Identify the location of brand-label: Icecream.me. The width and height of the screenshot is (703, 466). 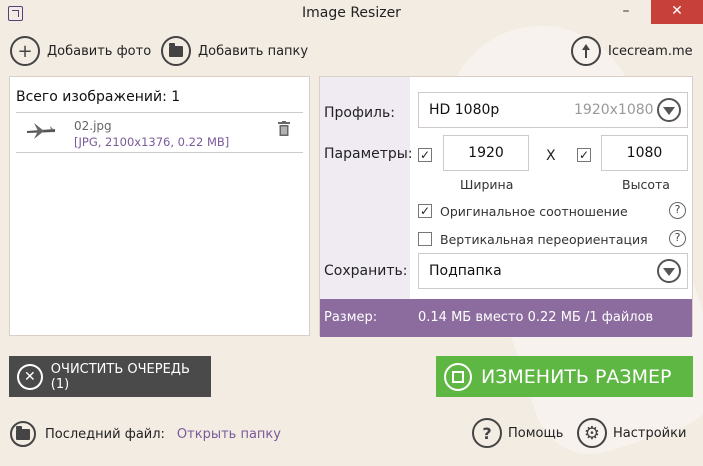
(650, 51).